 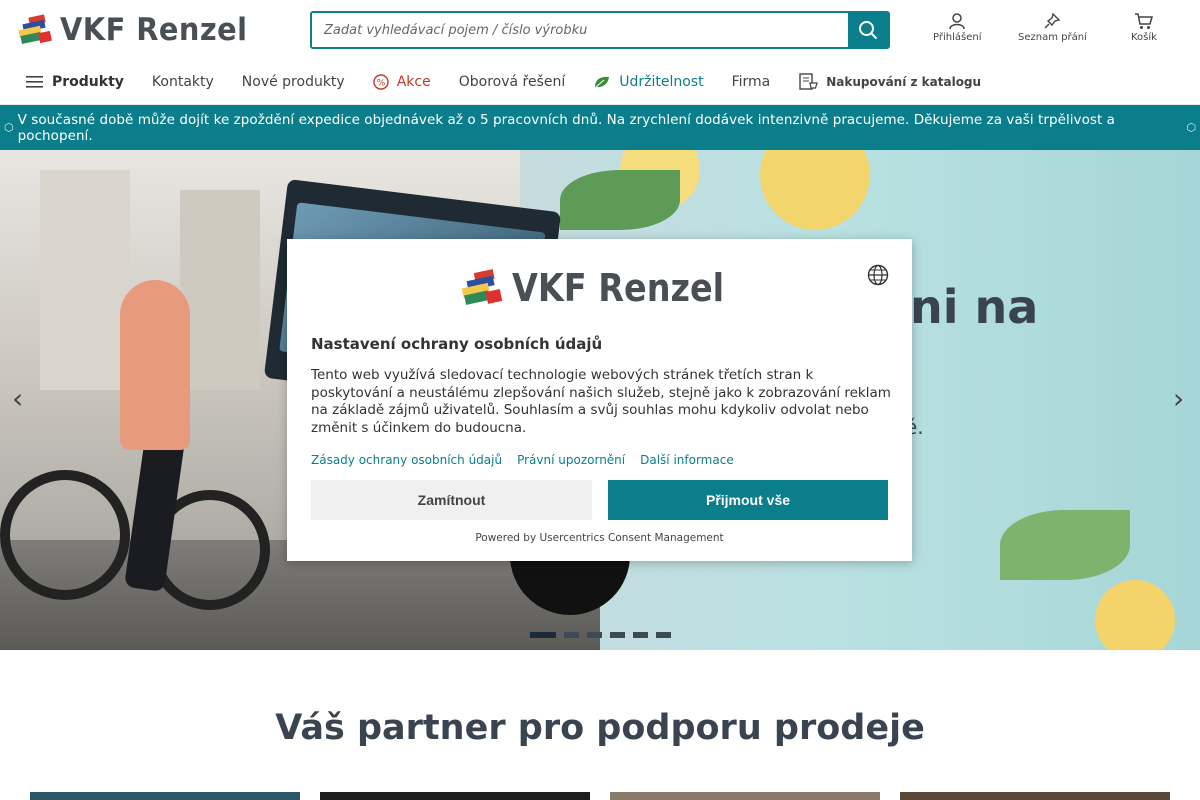 I want to click on deny-button: Zamítnout, so click(x=451, y=500).